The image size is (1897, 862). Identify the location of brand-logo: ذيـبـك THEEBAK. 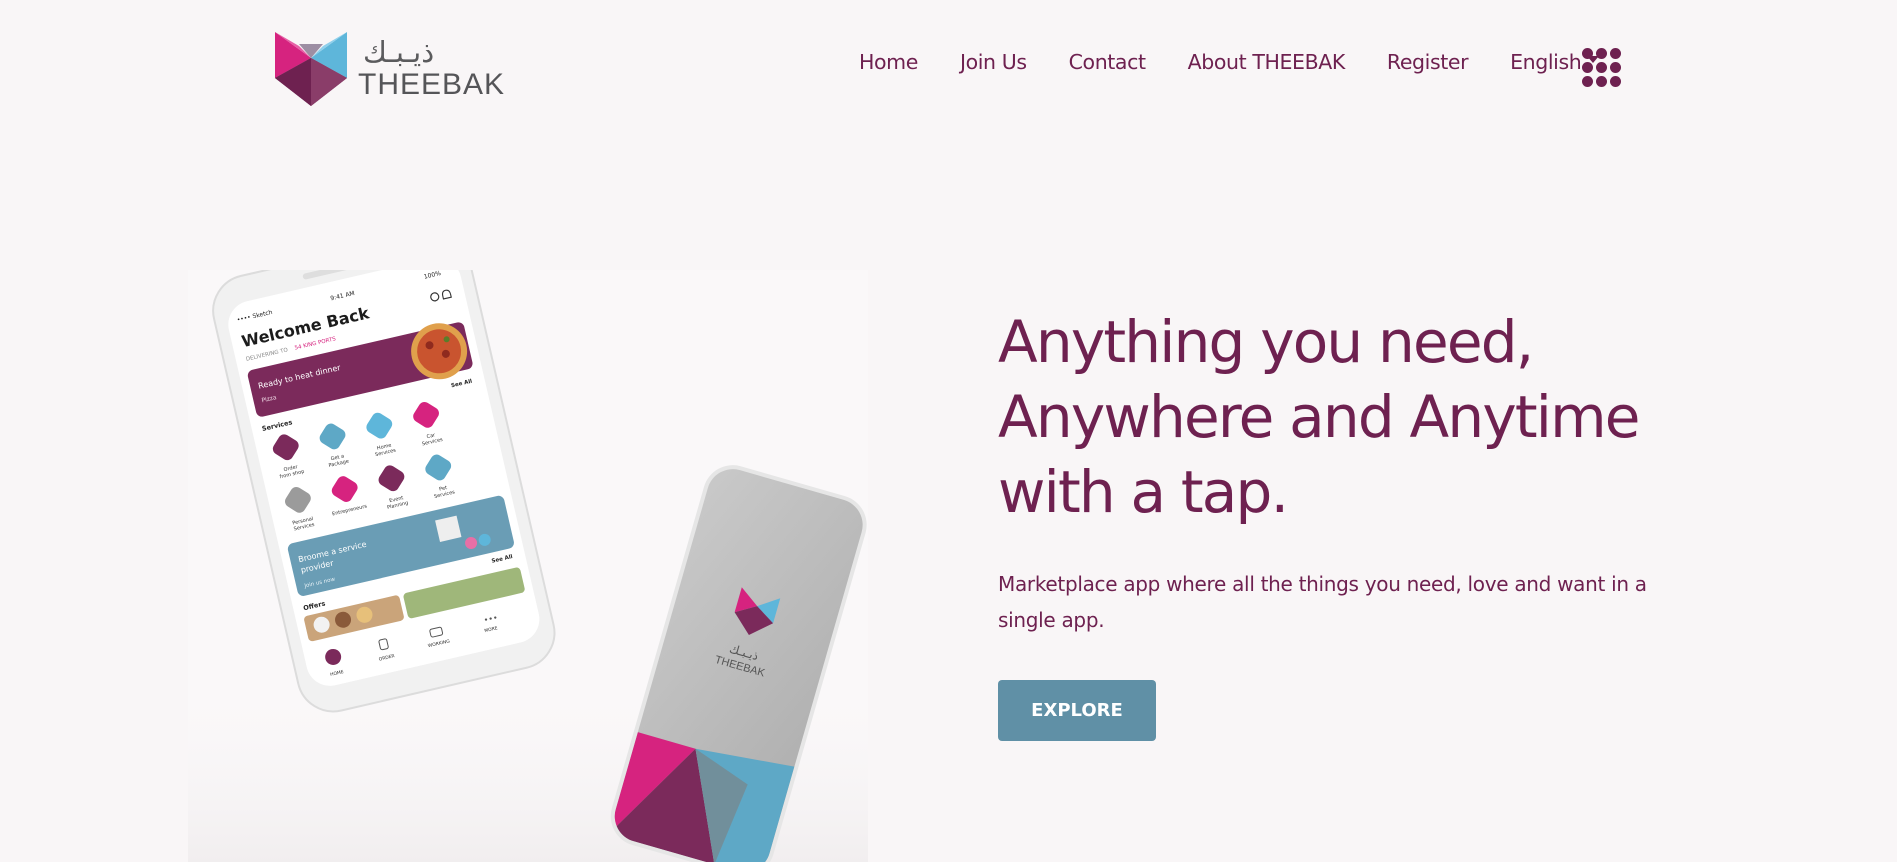
(388, 69).